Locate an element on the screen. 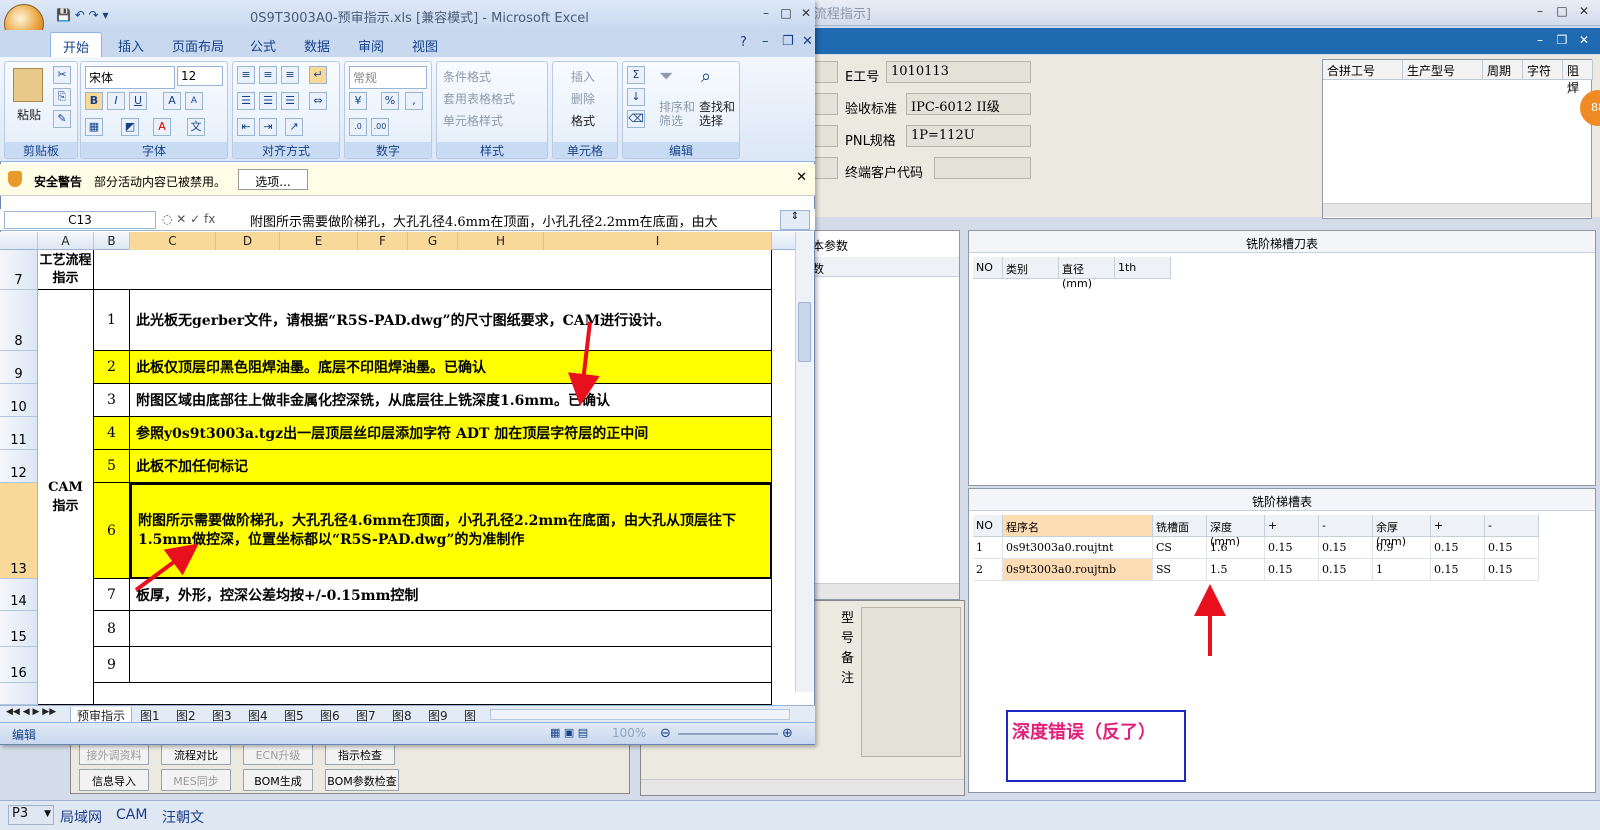  column-header: I is located at coordinates (658, 241).